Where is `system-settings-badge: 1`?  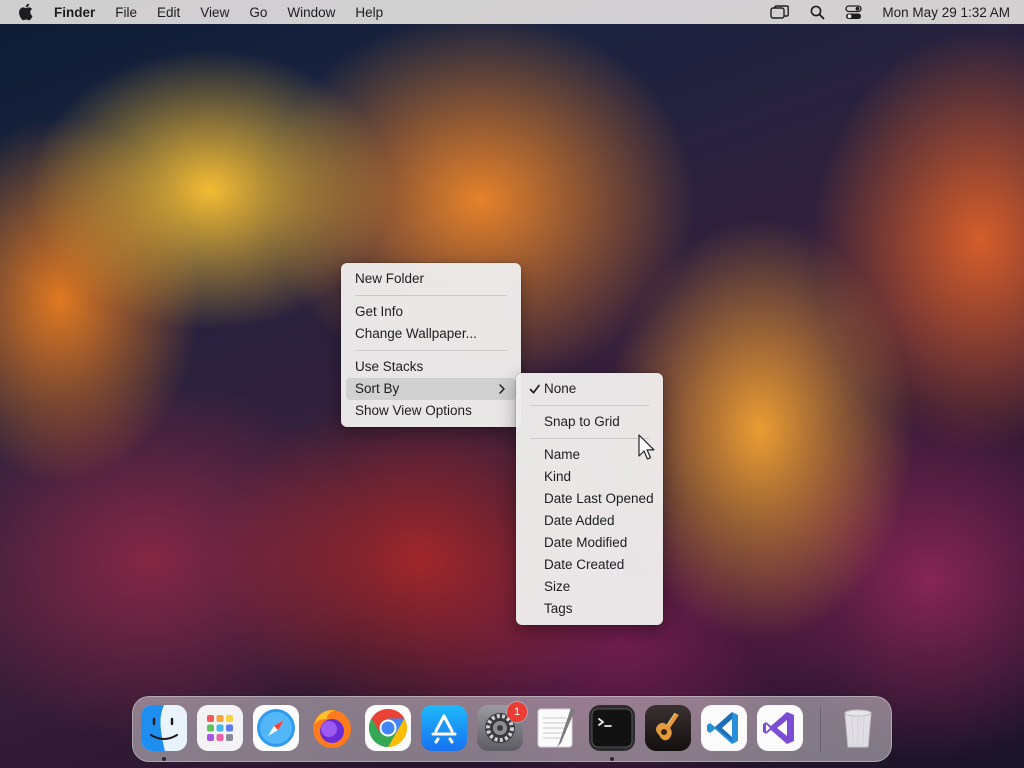 system-settings-badge: 1 is located at coordinates (517, 712).